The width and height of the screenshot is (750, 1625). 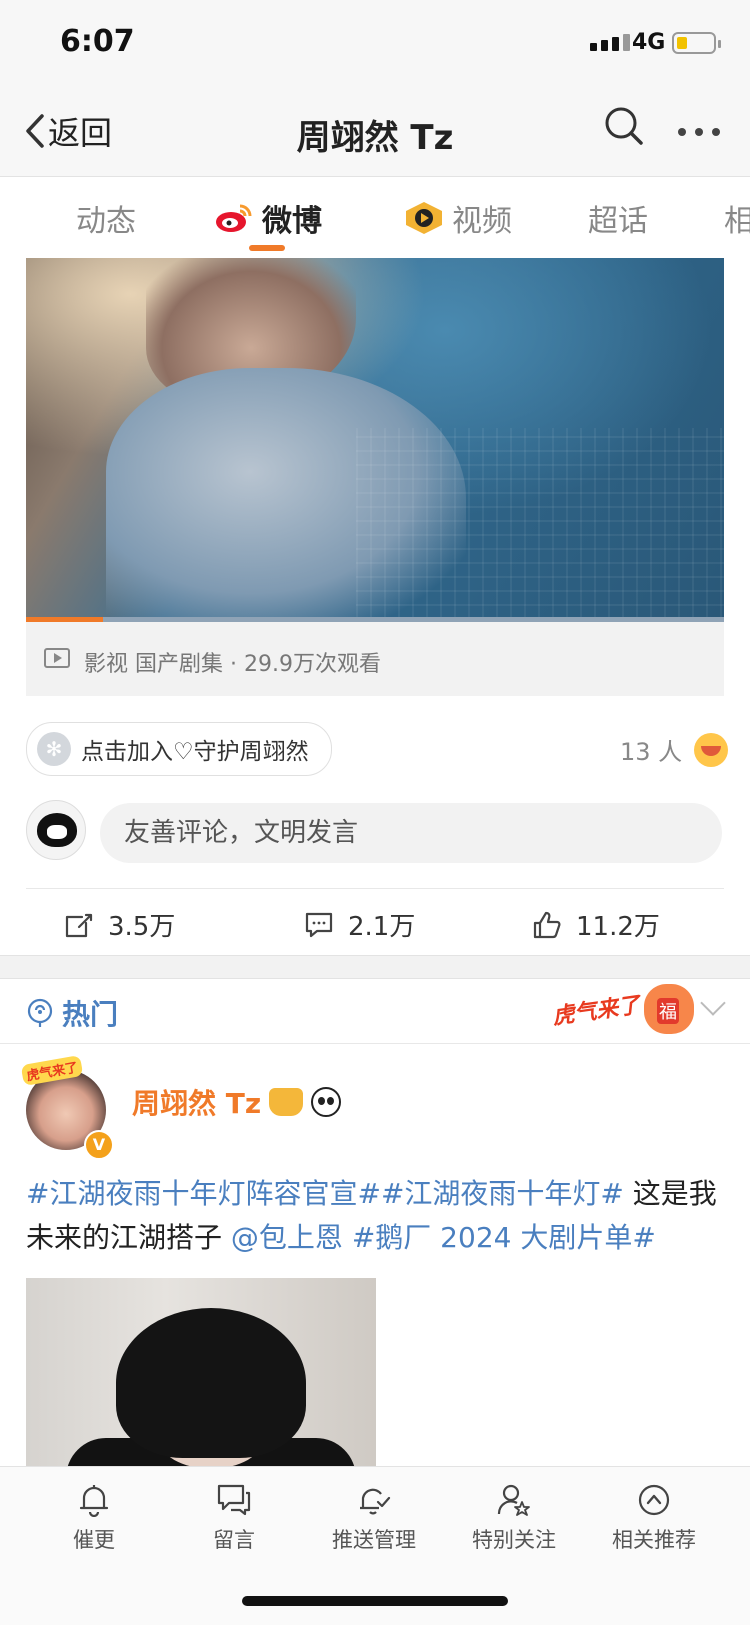 I want to click on hashtag-link: #江湖夜雨十年灯#, so click(x=502, y=1193).